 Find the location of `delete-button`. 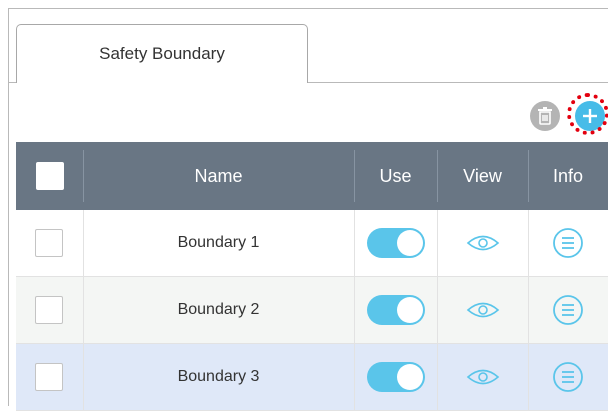

delete-button is located at coordinates (545, 116).